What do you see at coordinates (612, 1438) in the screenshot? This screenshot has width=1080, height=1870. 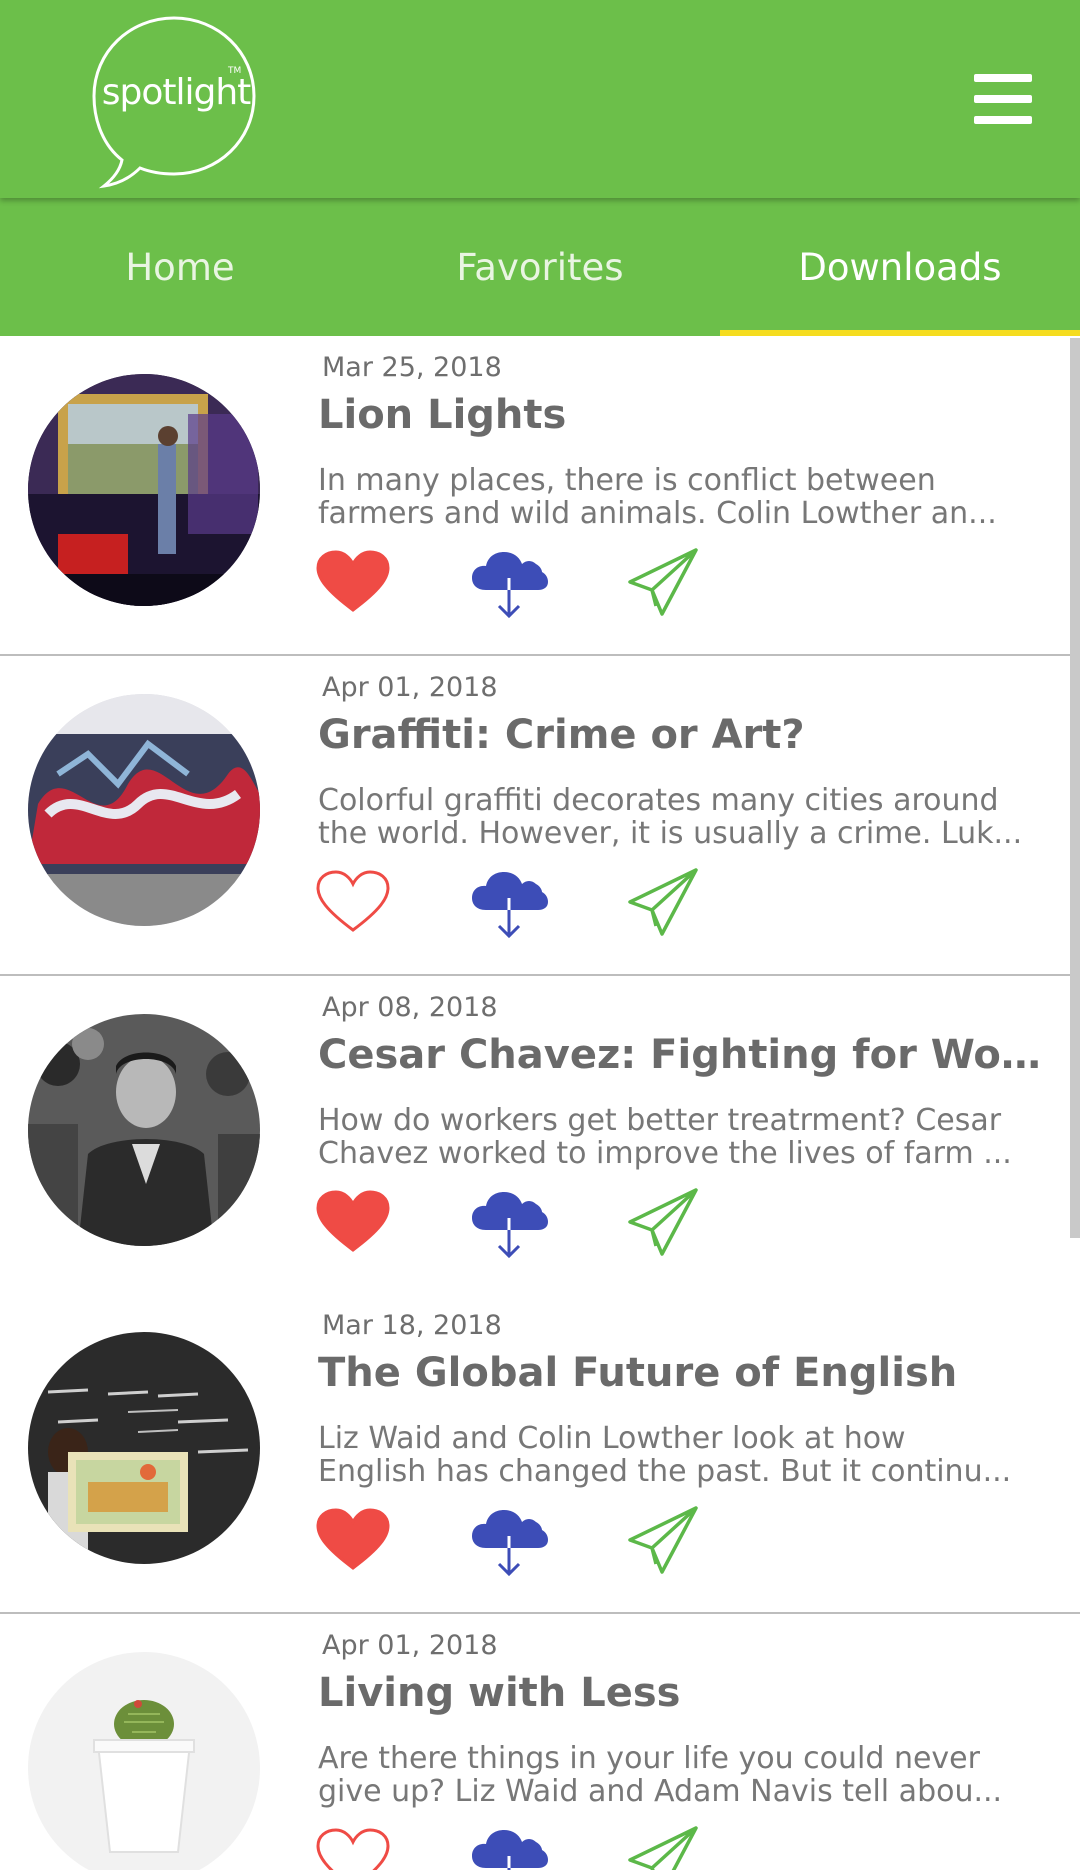 I see `description-line: Liz Waid and Colin Lowther look at how` at bounding box center [612, 1438].